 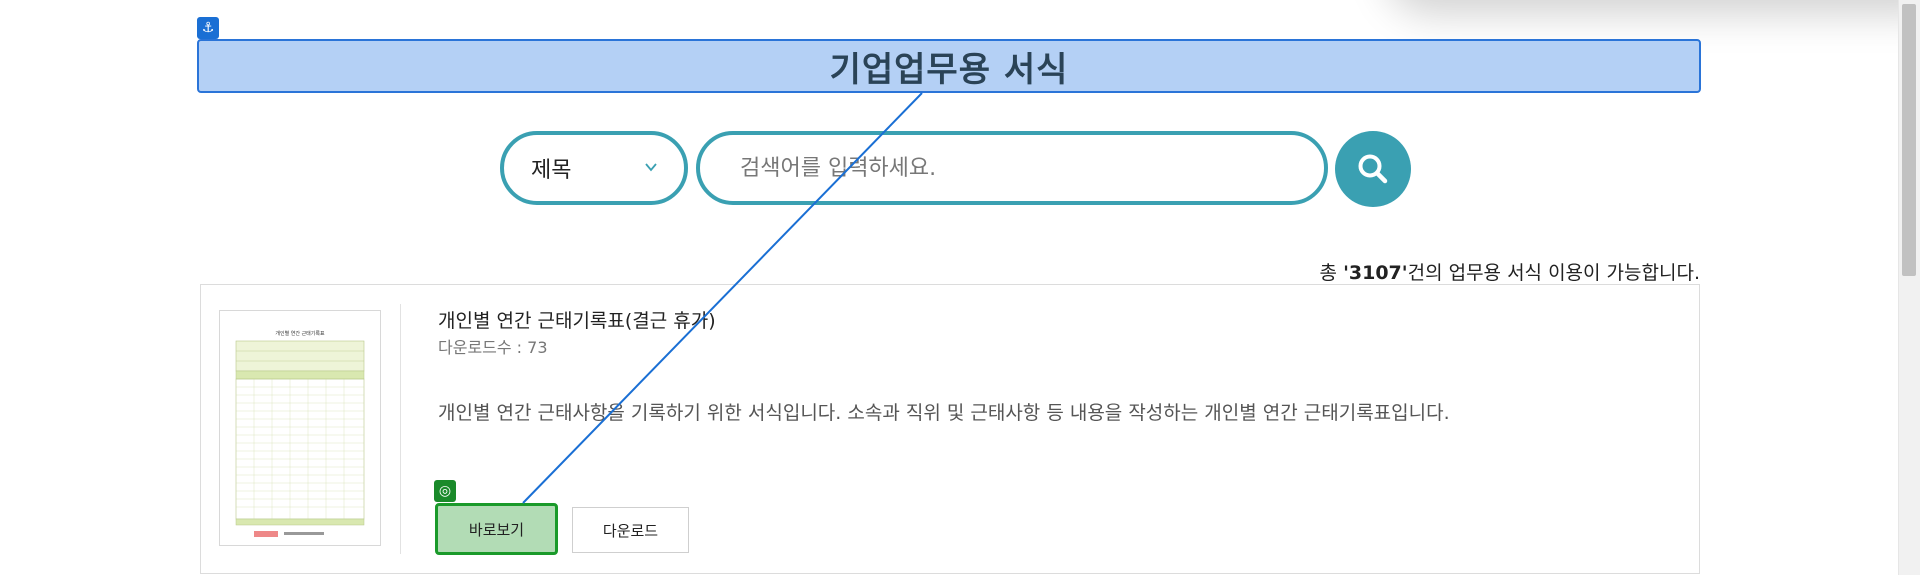 I want to click on search-input-container, so click(x=1012, y=168).